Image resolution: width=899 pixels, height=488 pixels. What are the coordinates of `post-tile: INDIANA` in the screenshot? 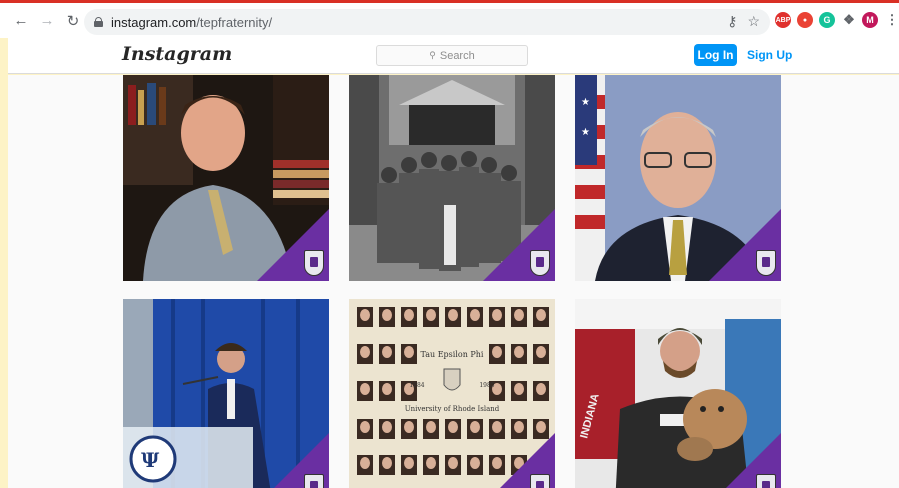 It's located at (678, 393).